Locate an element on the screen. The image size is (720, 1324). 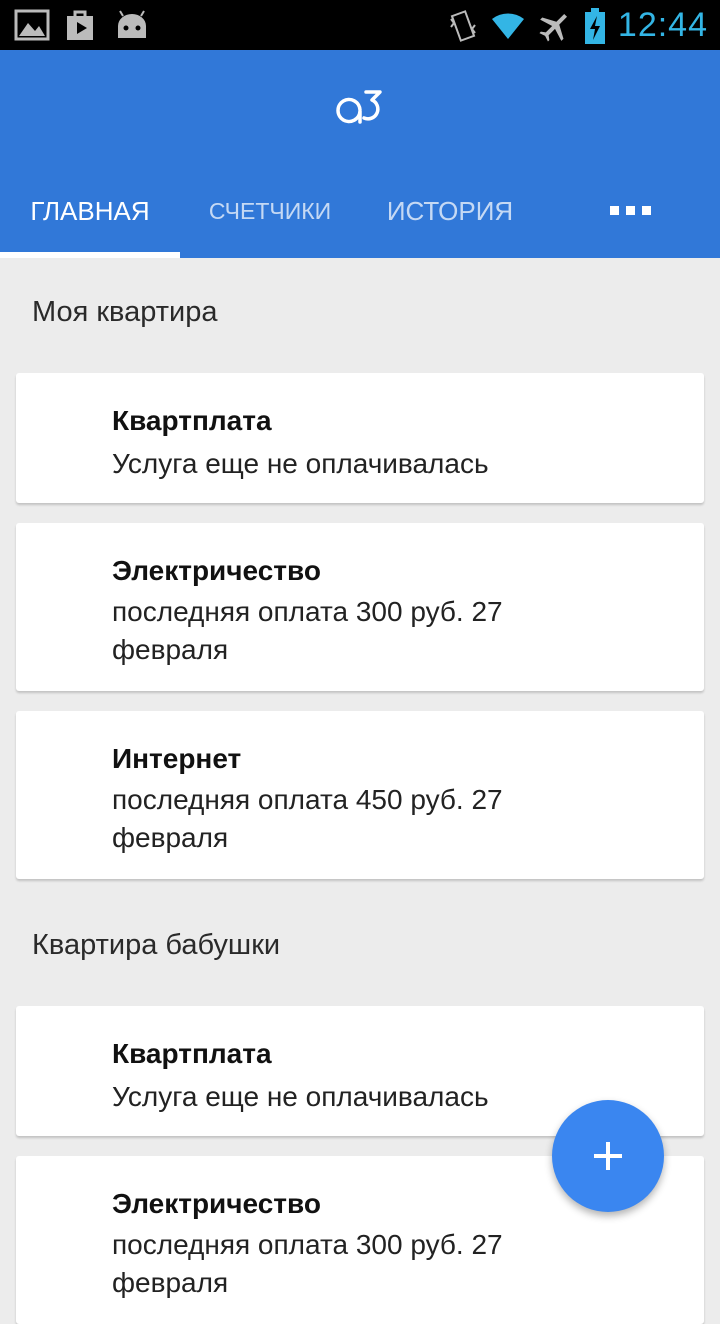
service-title: Интернет is located at coordinates (177, 758).